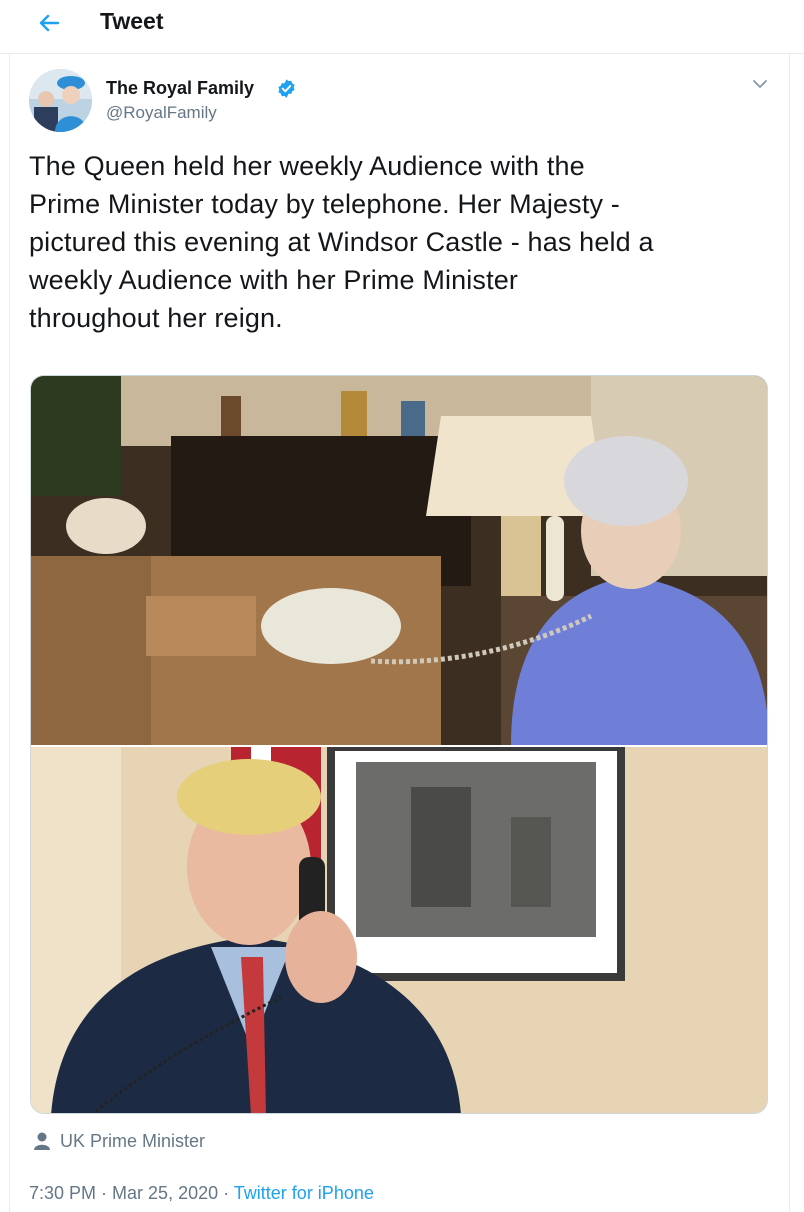 This screenshot has height=1212, width=804. Describe the element at coordinates (132, 1141) in the screenshot. I see `location-label: UK Prime Minister` at that location.